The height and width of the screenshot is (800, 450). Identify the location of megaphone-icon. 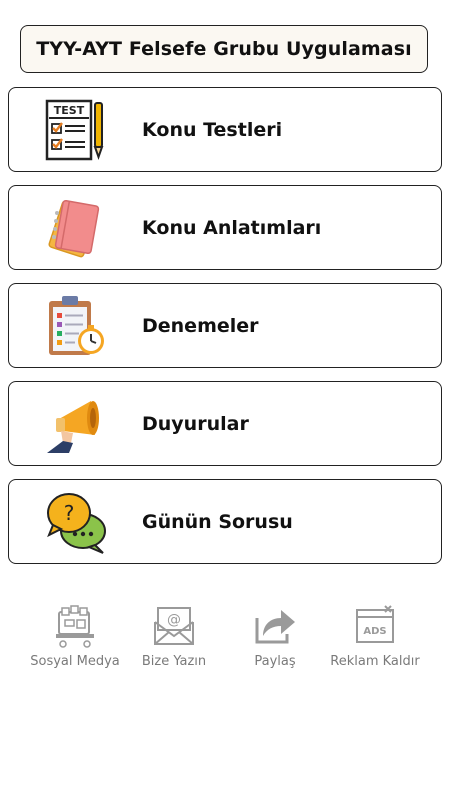
(76, 424).